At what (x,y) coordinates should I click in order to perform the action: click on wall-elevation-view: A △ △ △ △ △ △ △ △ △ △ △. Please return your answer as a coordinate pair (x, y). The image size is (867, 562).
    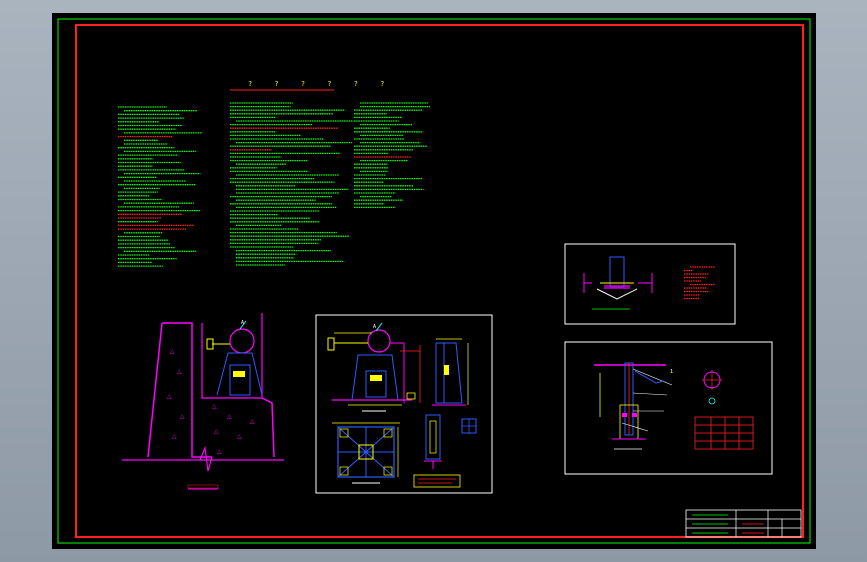
    Looking at the image, I should click on (203, 401).